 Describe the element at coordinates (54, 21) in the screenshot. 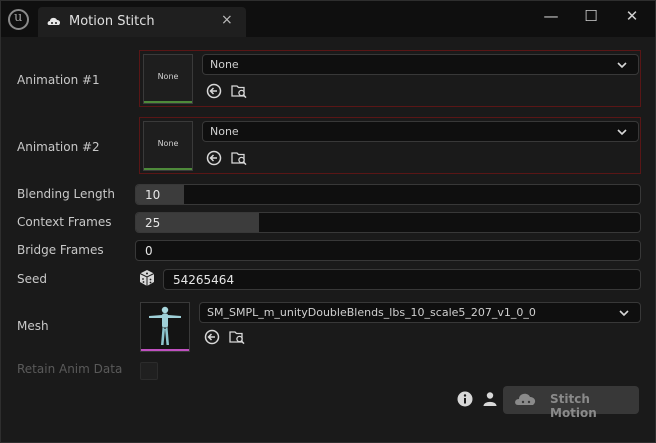

I see `motion-stitch-tab-icon` at that location.